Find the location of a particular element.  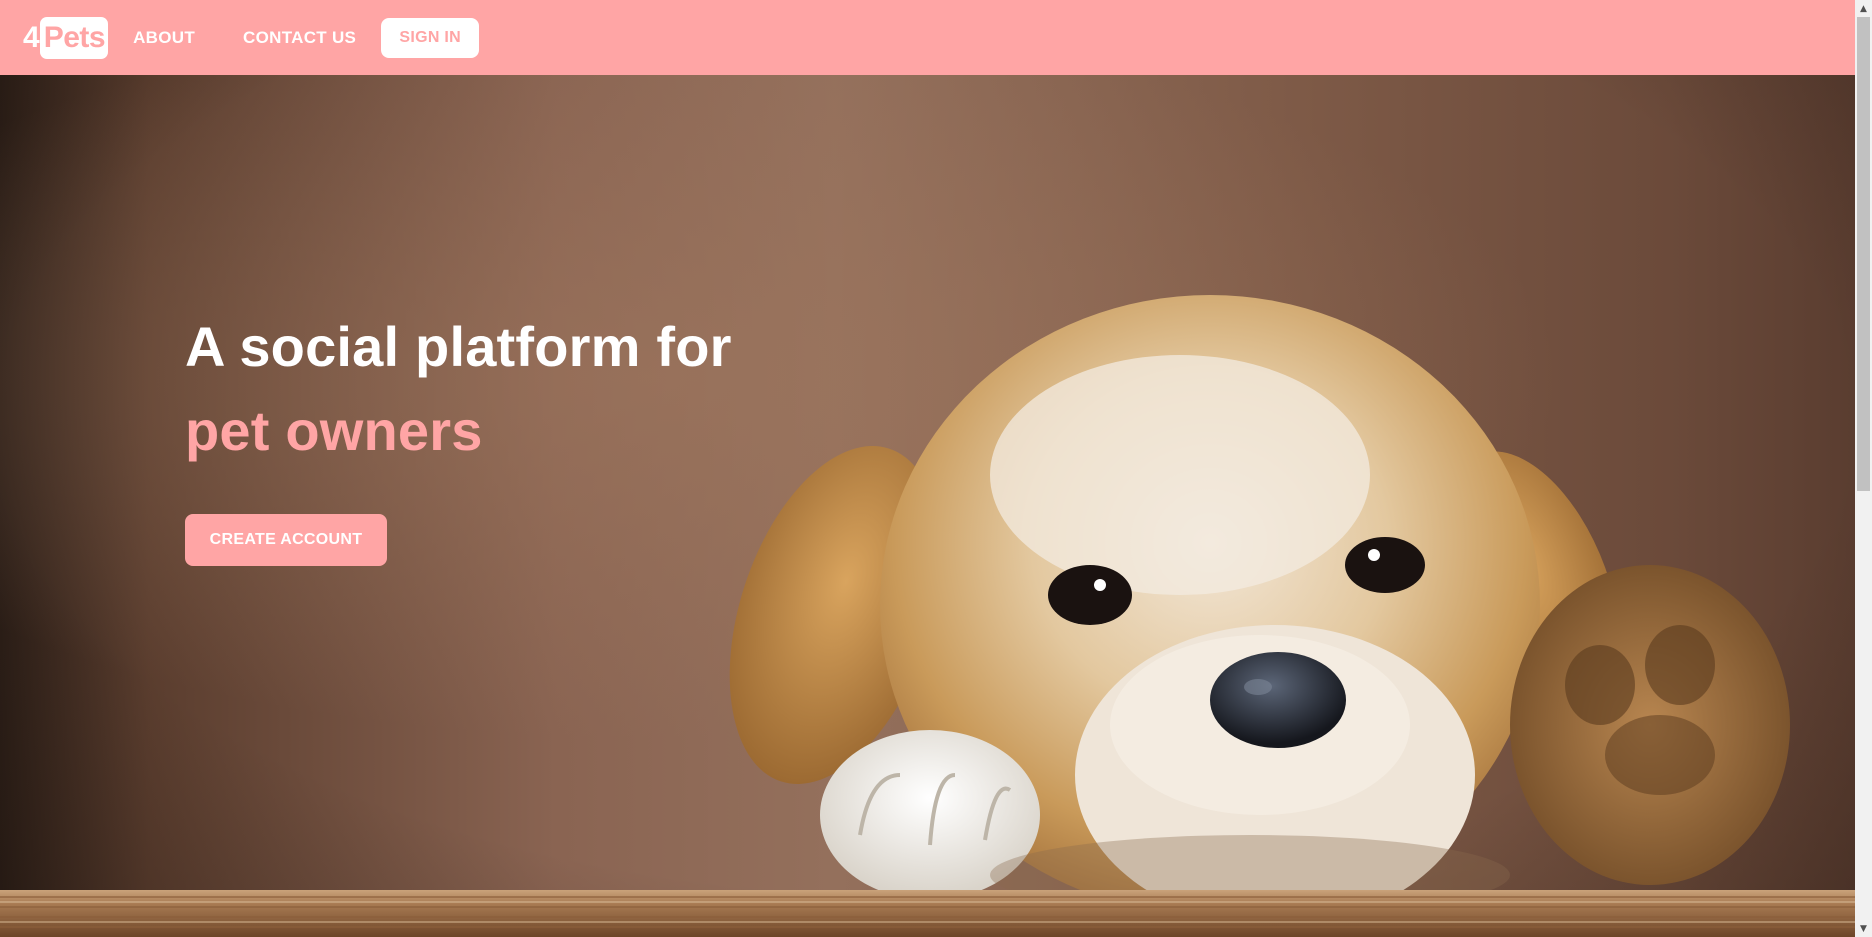

top-navbar: 4 Pets ABOUT CONTACT US SIGN IN is located at coordinates (927, 37).